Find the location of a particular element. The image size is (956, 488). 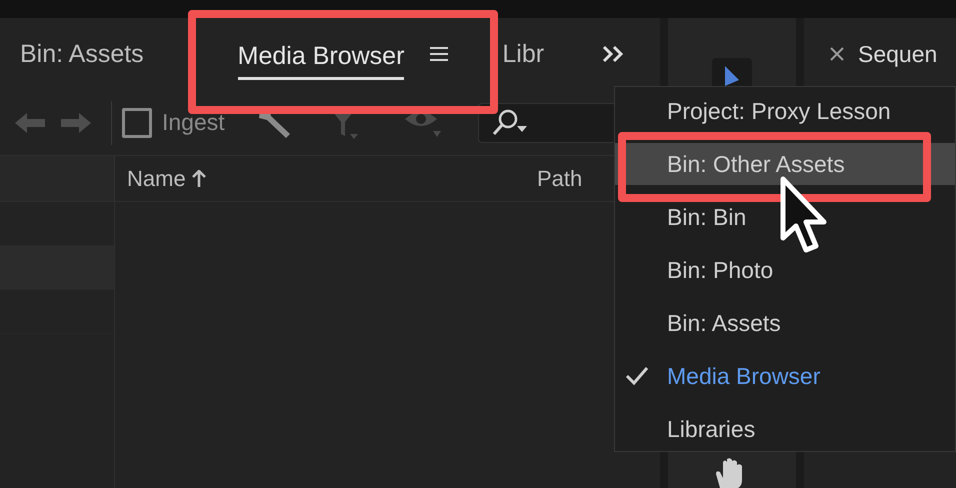

menu-item: Bin: Other Assets is located at coordinates (785, 164).